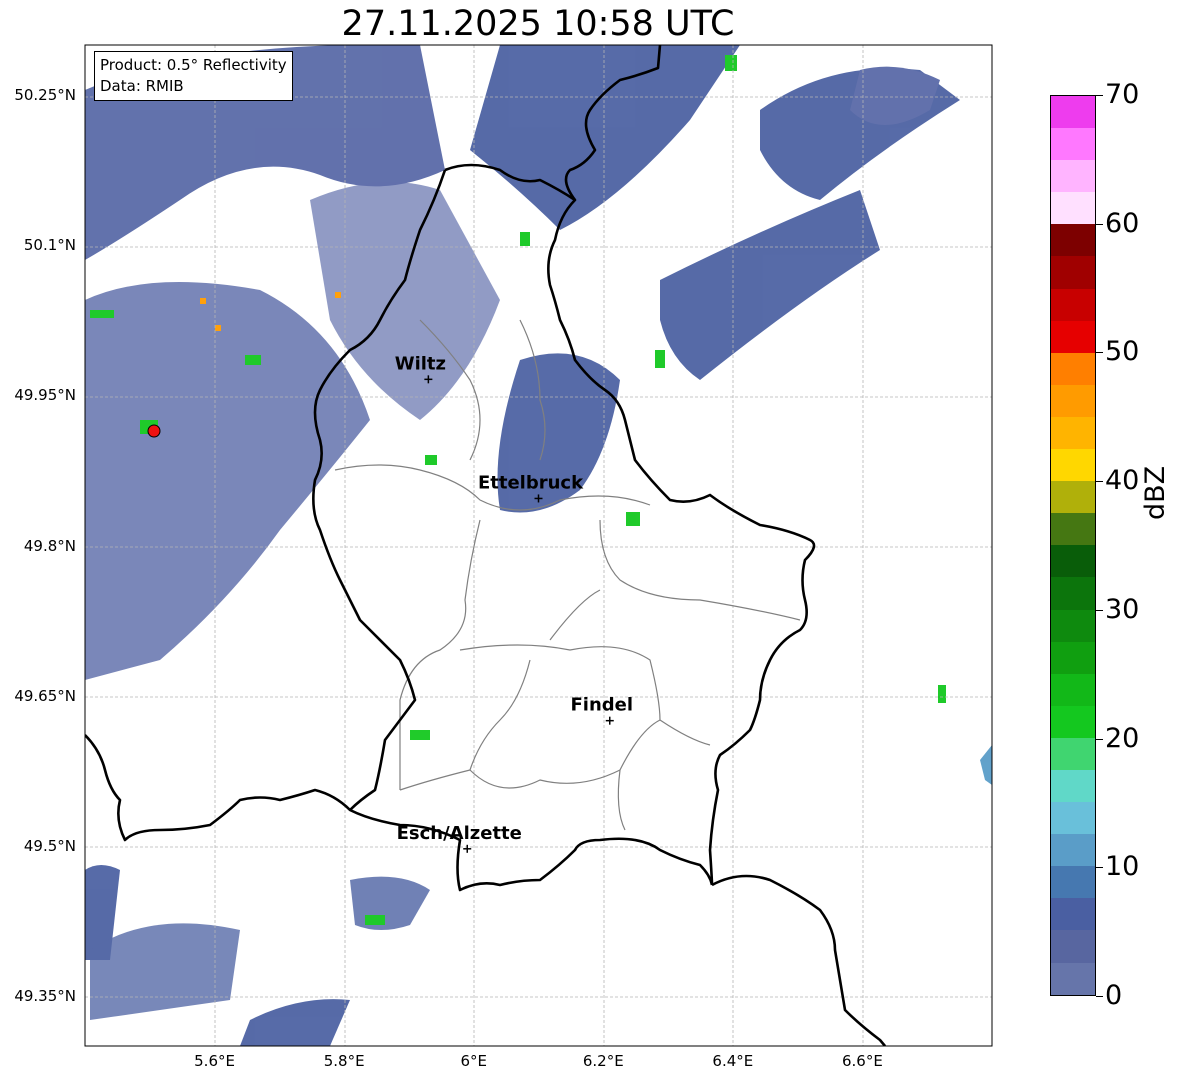 The width and height of the screenshot is (1184, 1081). I want to click on city-label: Ettelbruck, so click(531, 482).